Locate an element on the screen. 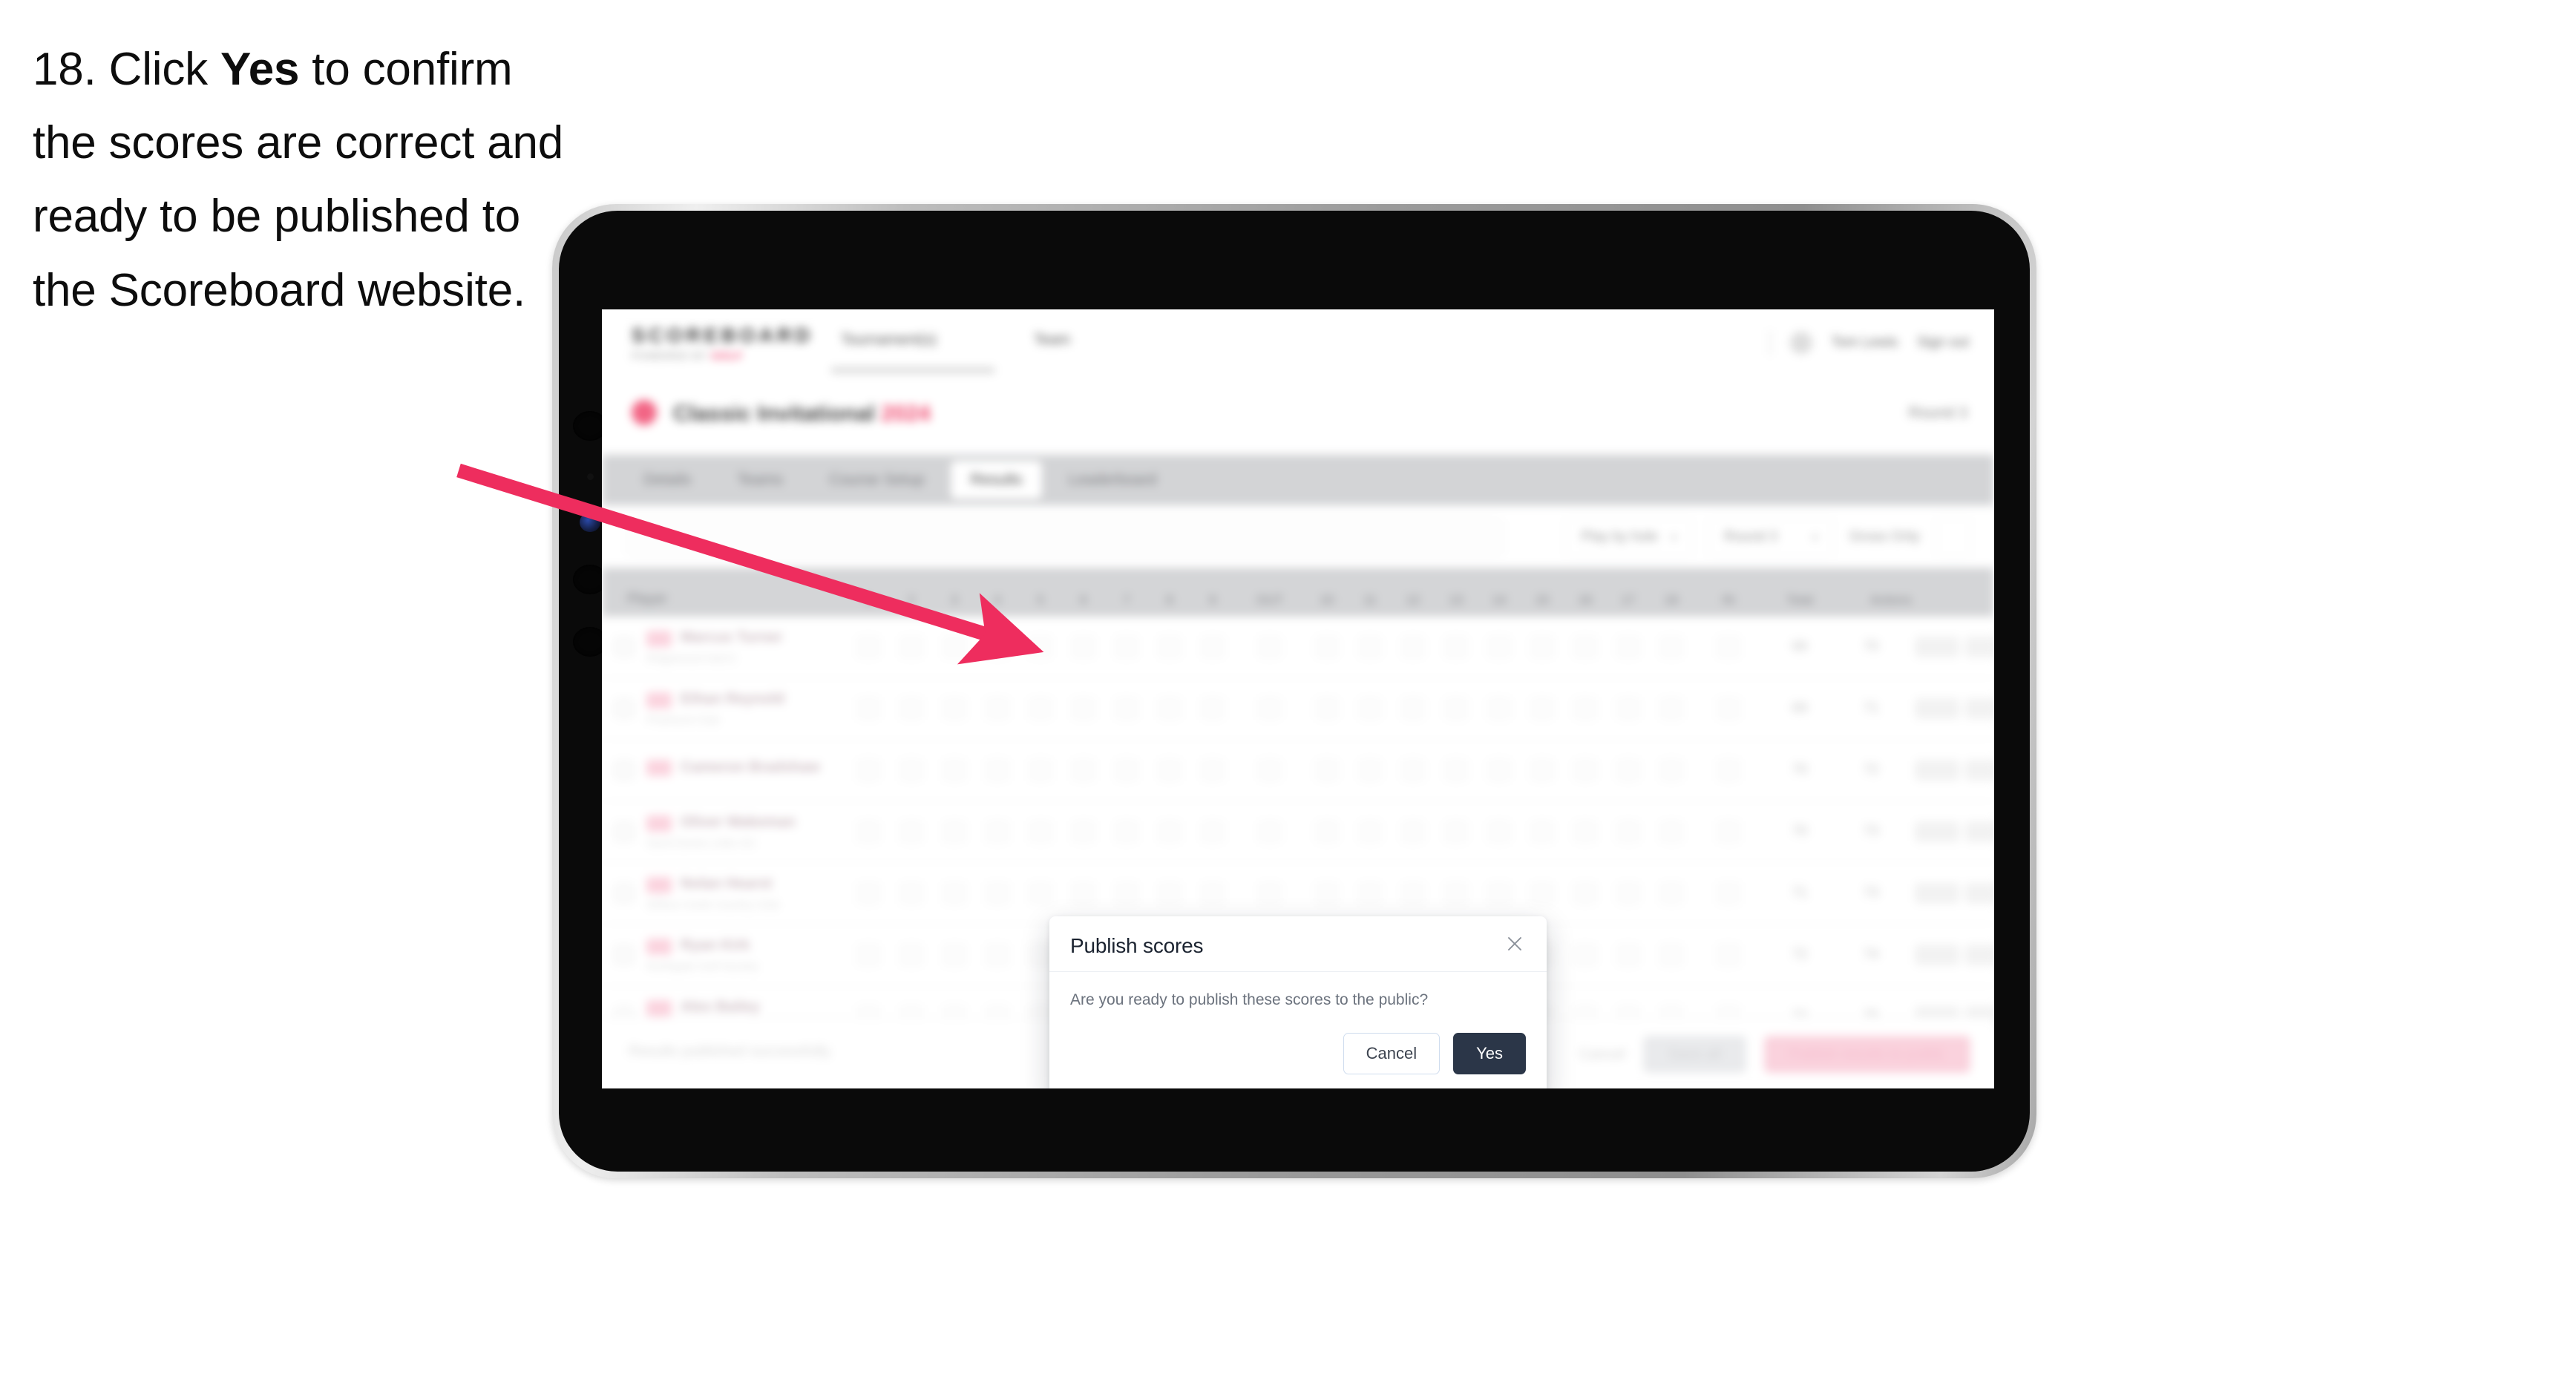 The height and width of the screenshot is (1386, 2576). close-icon is located at coordinates (1514, 944).